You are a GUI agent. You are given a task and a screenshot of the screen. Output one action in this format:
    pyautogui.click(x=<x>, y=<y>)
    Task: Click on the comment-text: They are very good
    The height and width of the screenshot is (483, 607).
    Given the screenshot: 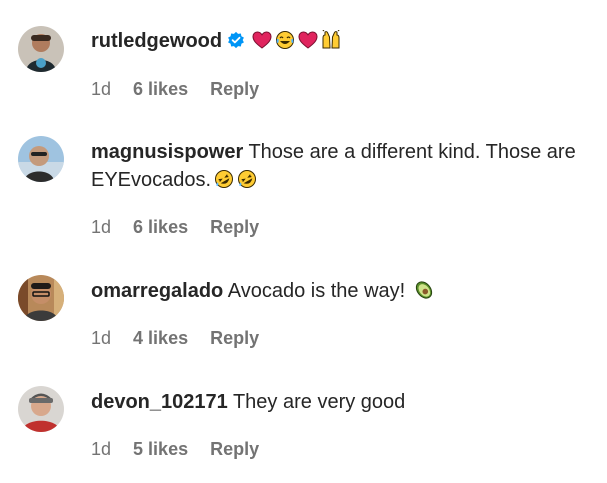 What is the action you would take?
    pyautogui.click(x=319, y=402)
    